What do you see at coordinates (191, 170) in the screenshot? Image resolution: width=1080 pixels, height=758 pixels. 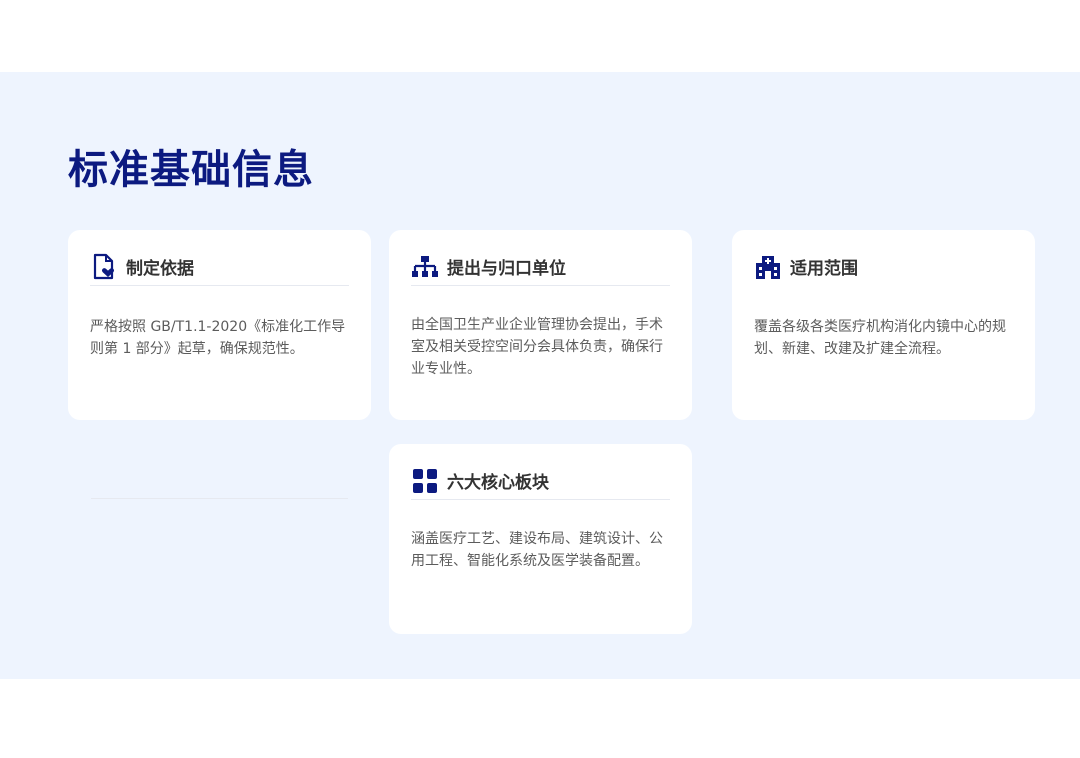 I see `page-title: 标准基础信息` at bounding box center [191, 170].